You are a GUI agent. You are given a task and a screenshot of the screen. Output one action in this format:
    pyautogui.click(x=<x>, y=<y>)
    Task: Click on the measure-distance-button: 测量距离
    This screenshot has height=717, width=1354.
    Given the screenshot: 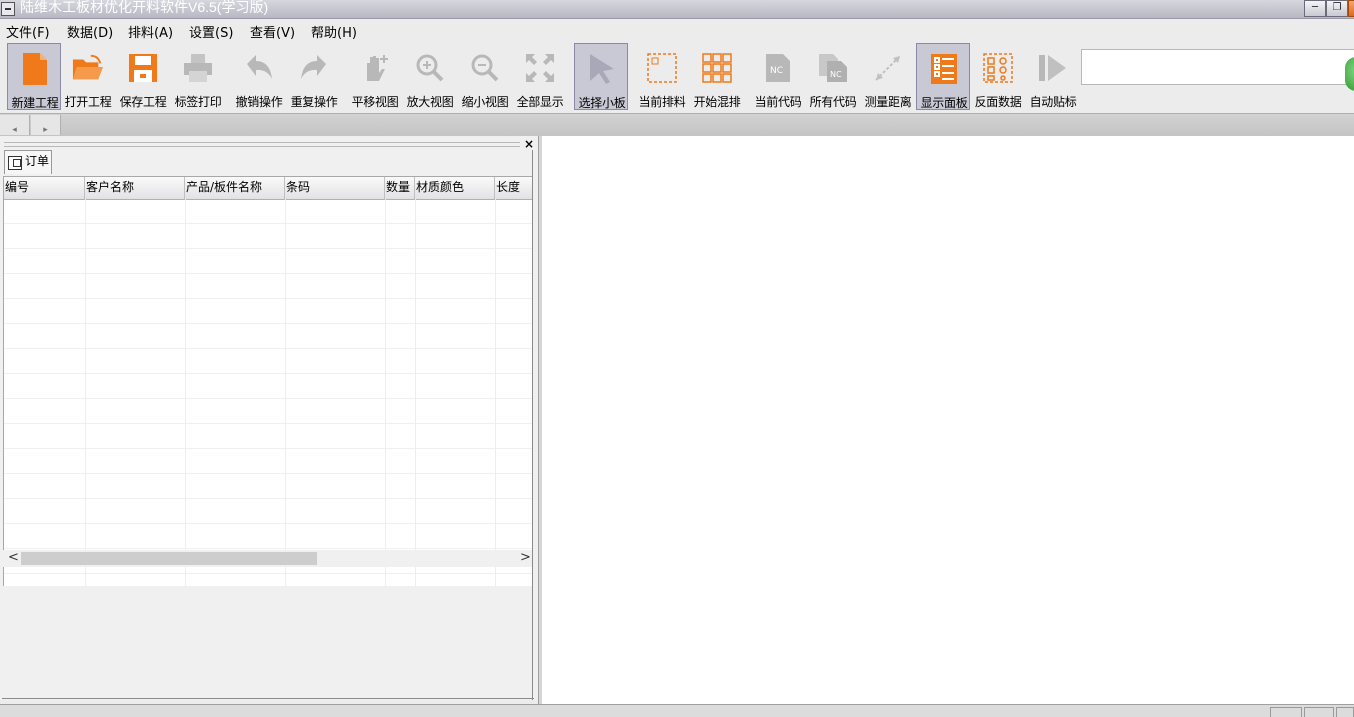 What is the action you would take?
    pyautogui.click(x=888, y=76)
    